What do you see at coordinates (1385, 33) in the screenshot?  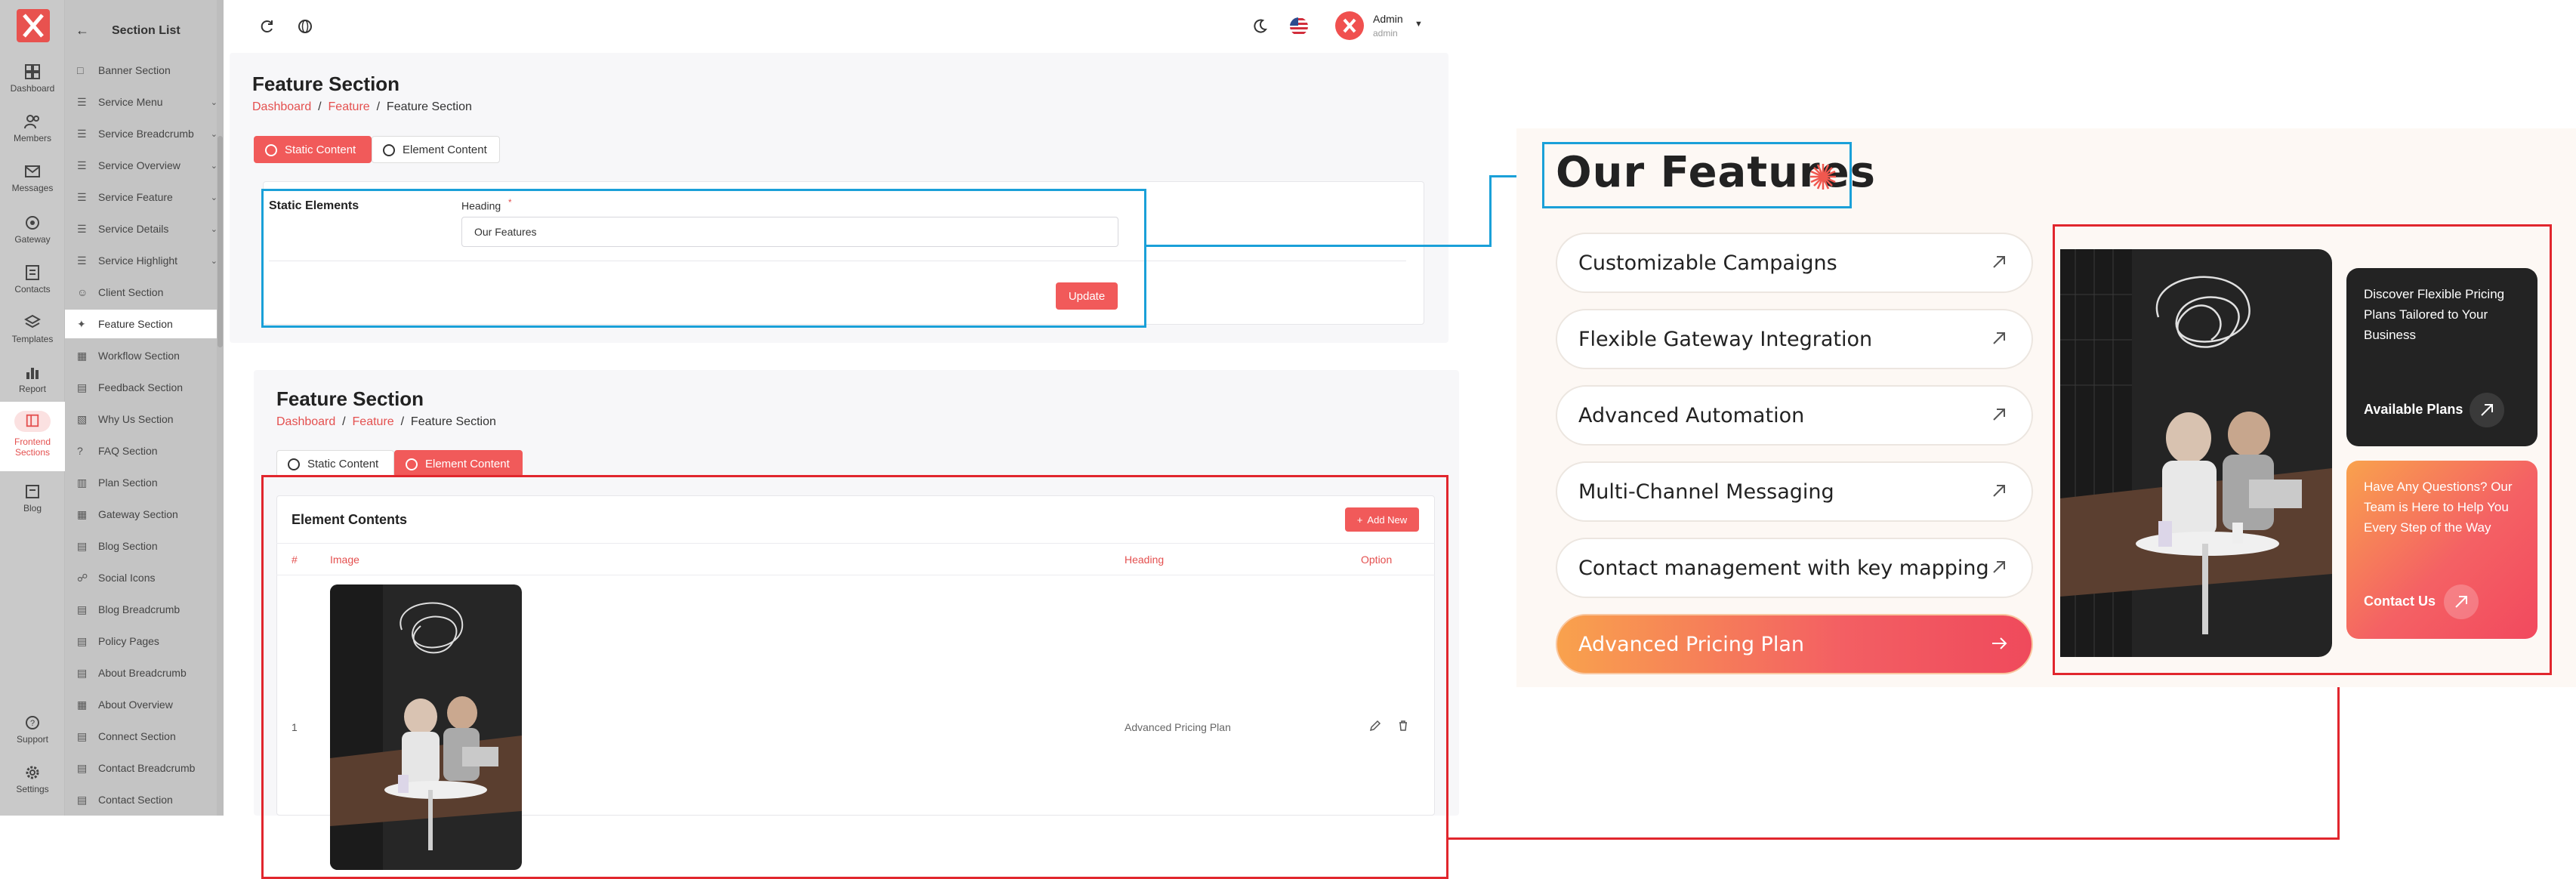 I see `user-role: admin` at bounding box center [1385, 33].